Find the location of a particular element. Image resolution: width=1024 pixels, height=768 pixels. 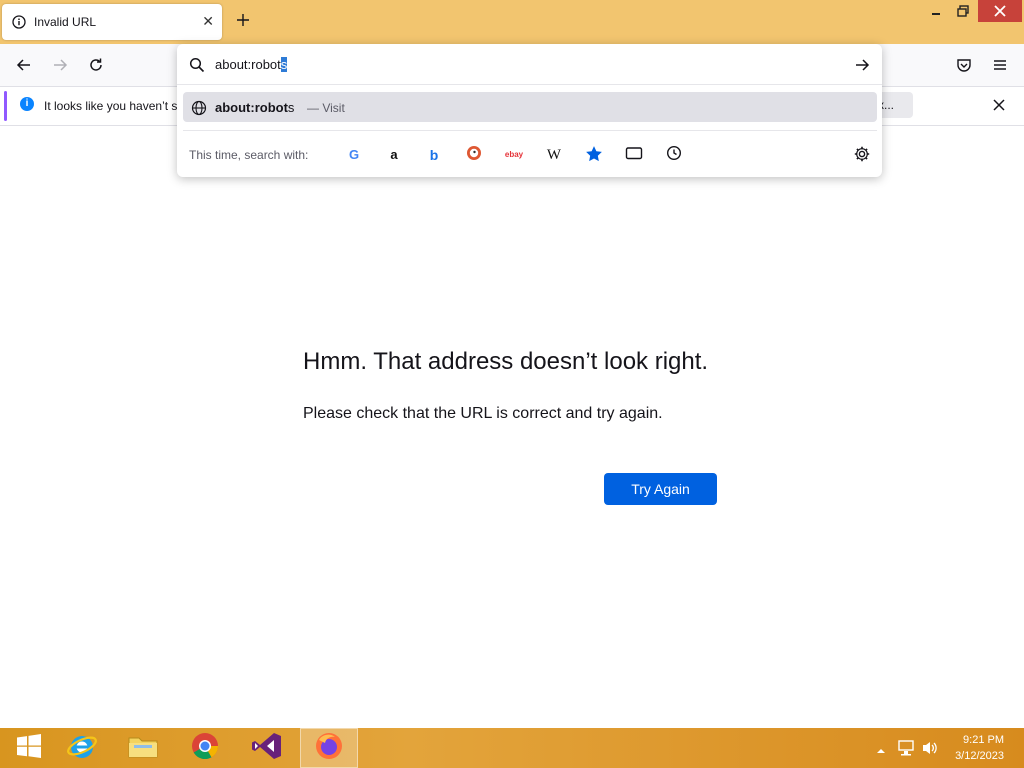

chrome-icon is located at coordinates (205, 748).